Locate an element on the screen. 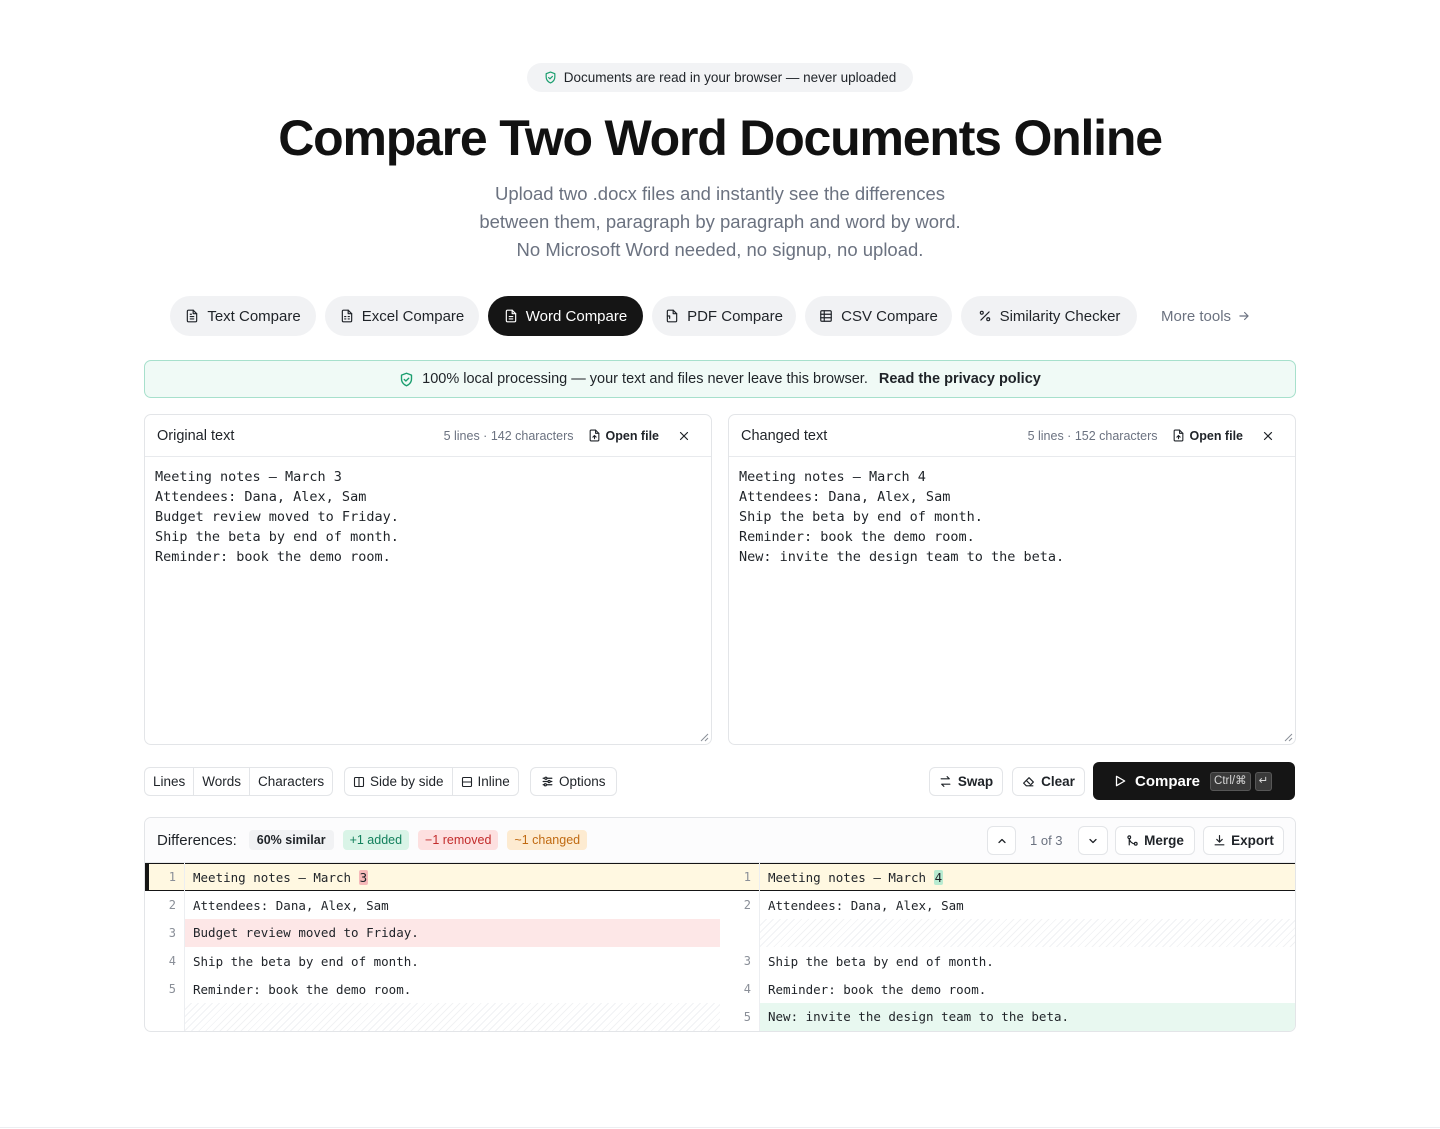 The height and width of the screenshot is (1129, 1440). merge-button: Merge is located at coordinates (1155, 840).